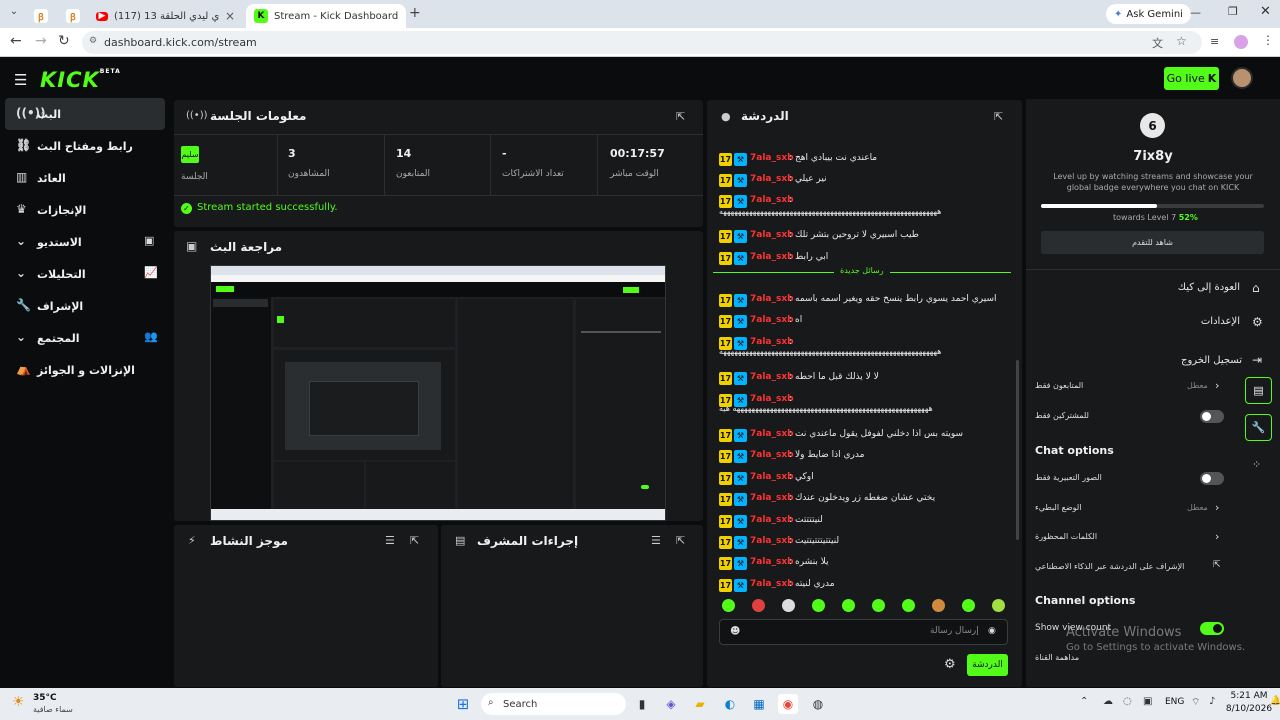 This screenshot has width=1280, height=720. I want to click on windows-start-icon: ⊞, so click(463, 704).